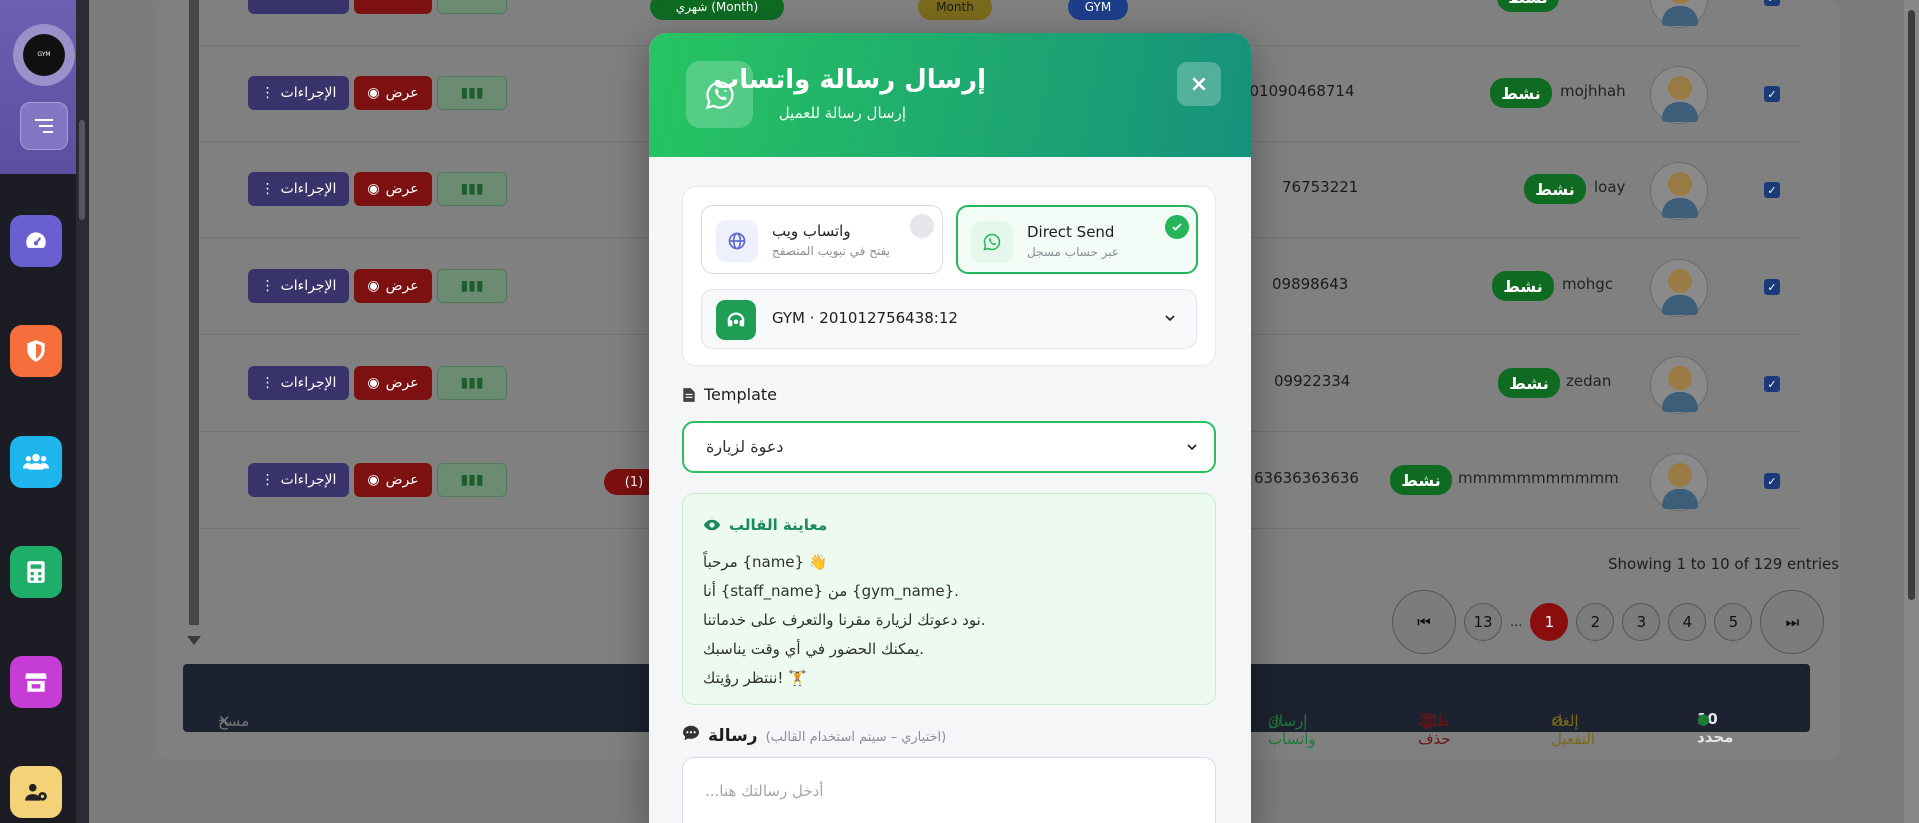 The height and width of the screenshot is (823, 1919). What do you see at coordinates (1911, 305) in the screenshot?
I see `page-scroll-thumb` at bounding box center [1911, 305].